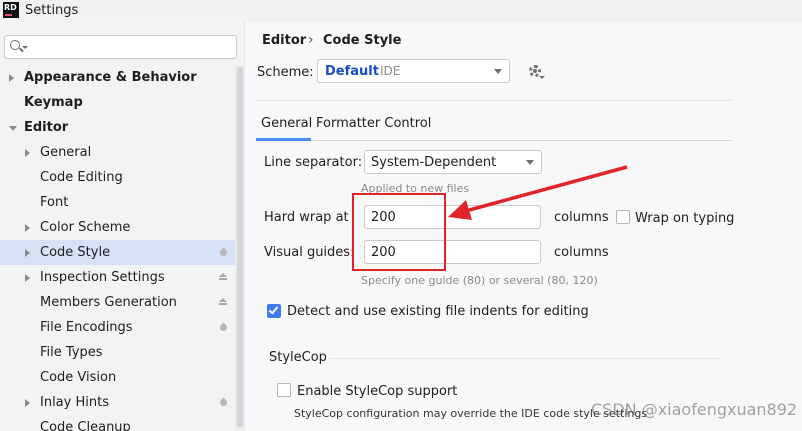  I want to click on search-input, so click(120, 47).